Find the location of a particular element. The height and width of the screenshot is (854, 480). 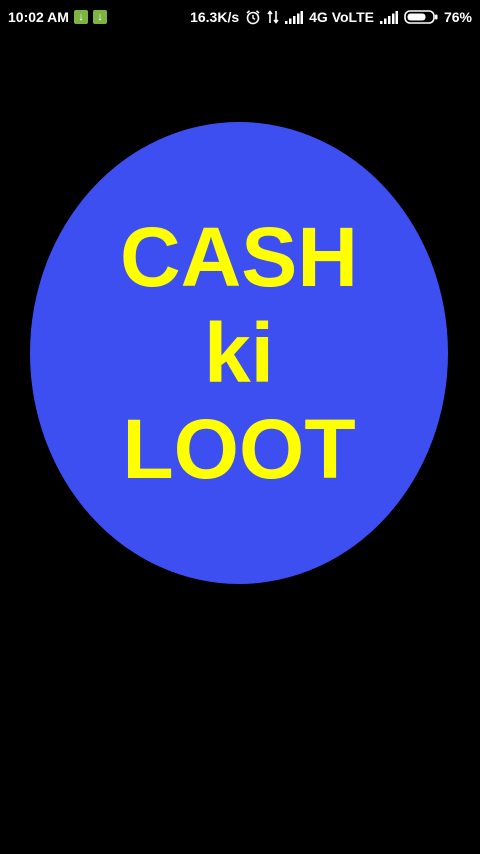

alarm-icon is located at coordinates (253, 17).